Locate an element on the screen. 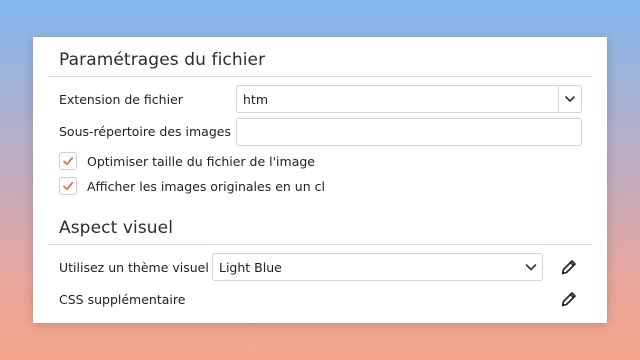 Image resolution: width=640 pixels, height=360 pixels. file-settings-title: Paramétrages du fichier is located at coordinates (162, 60).